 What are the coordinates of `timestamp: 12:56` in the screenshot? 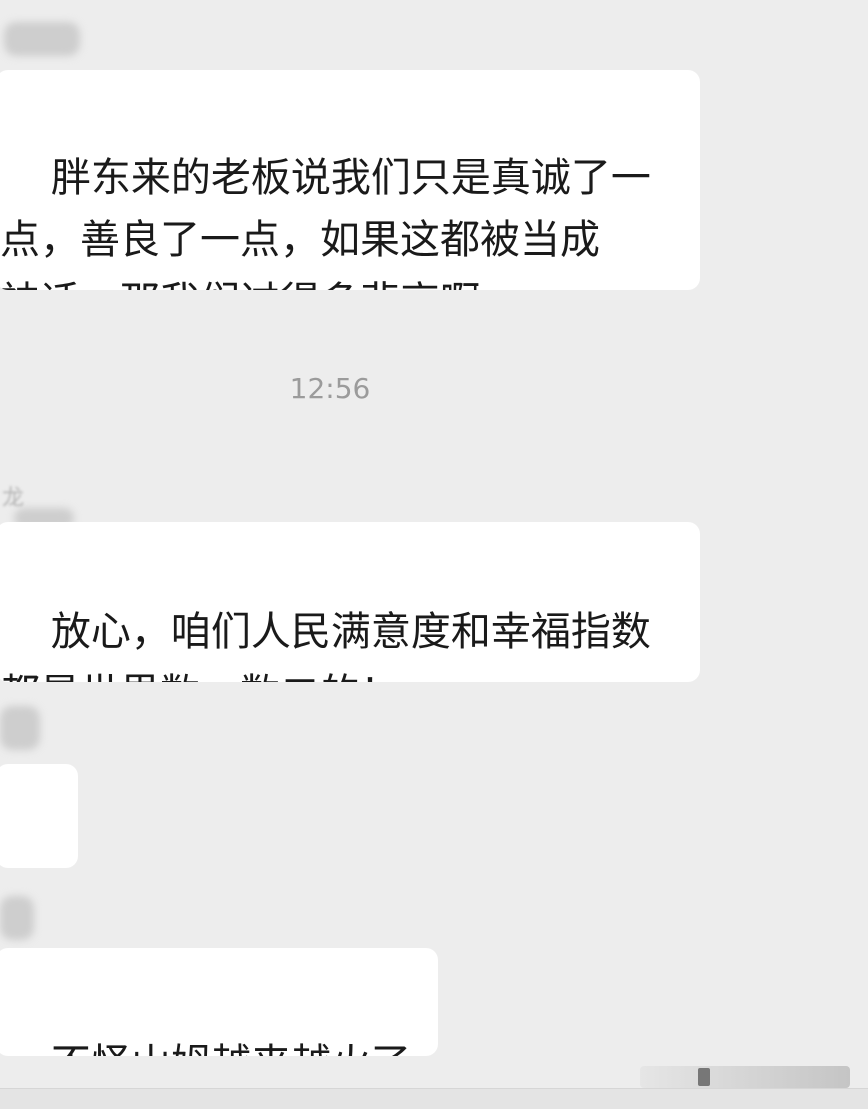 It's located at (330, 388).